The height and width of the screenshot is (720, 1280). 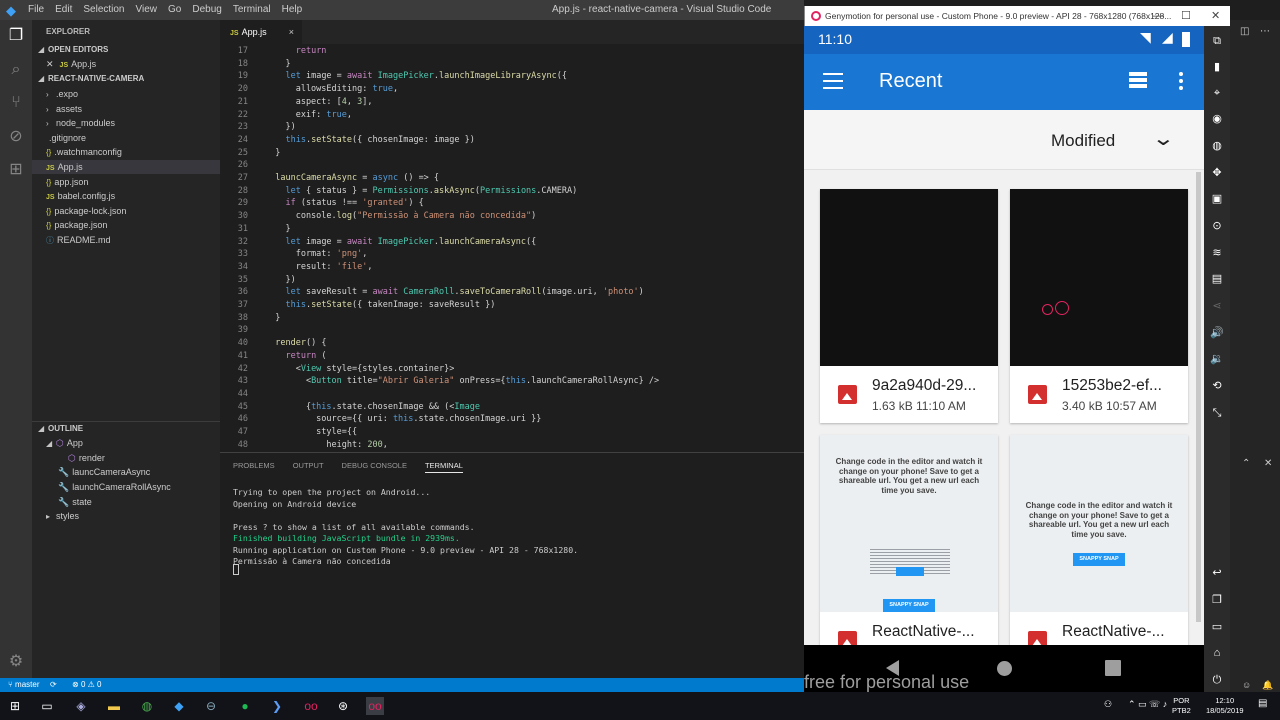 I want to click on file-tree-item: › node_modules, so click(x=126, y=123).